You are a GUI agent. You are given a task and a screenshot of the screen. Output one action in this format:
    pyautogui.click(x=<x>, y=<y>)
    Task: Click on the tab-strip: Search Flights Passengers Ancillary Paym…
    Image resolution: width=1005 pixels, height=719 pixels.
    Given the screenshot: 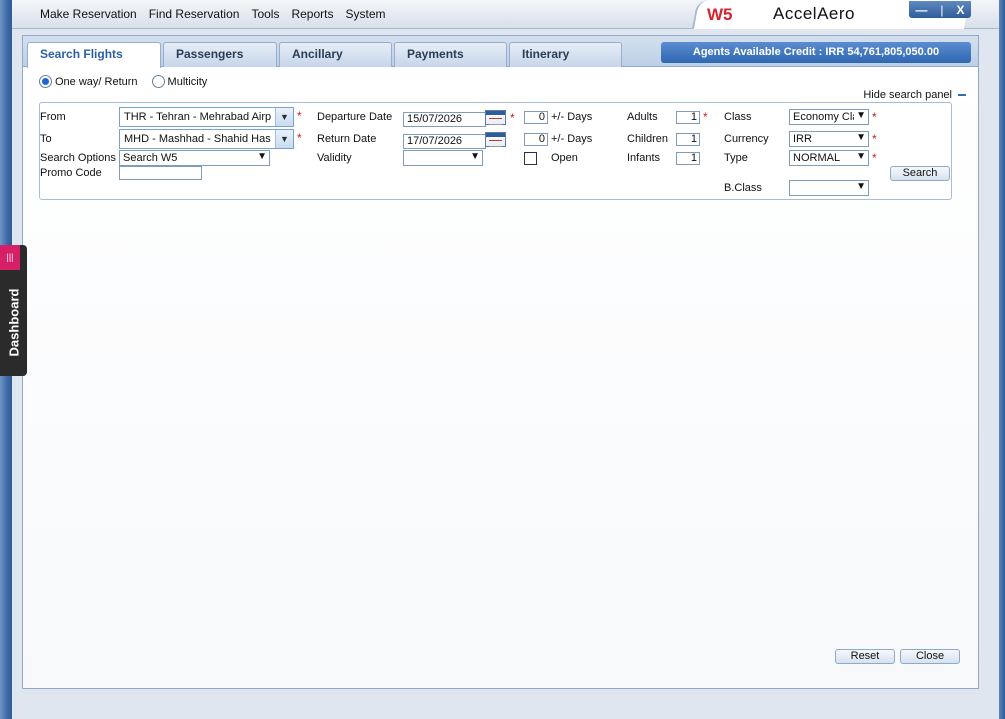 What is the action you would take?
    pyautogui.click(x=500, y=52)
    